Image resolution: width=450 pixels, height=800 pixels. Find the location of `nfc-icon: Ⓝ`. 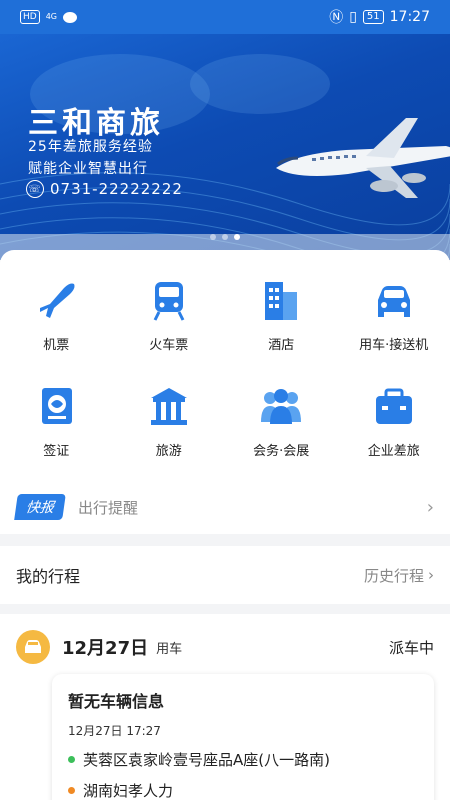

nfc-icon: Ⓝ is located at coordinates (336, 18).